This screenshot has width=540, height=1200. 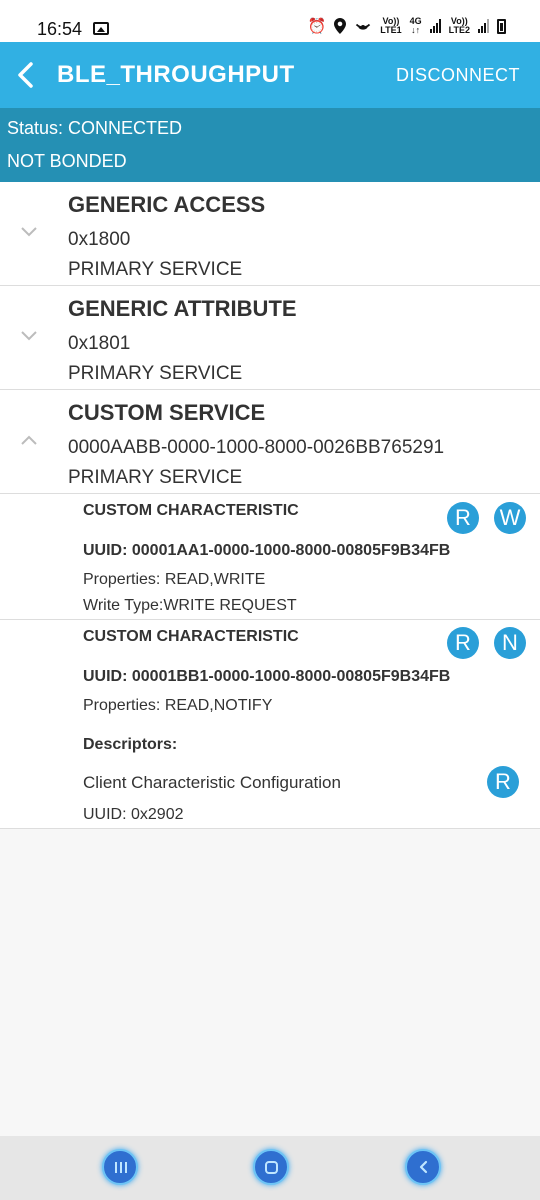 I want to click on status-icons: ⏰ Vo)) LTE1 4G ↓↑ Vo)) LTE2, so click(x=407, y=26).